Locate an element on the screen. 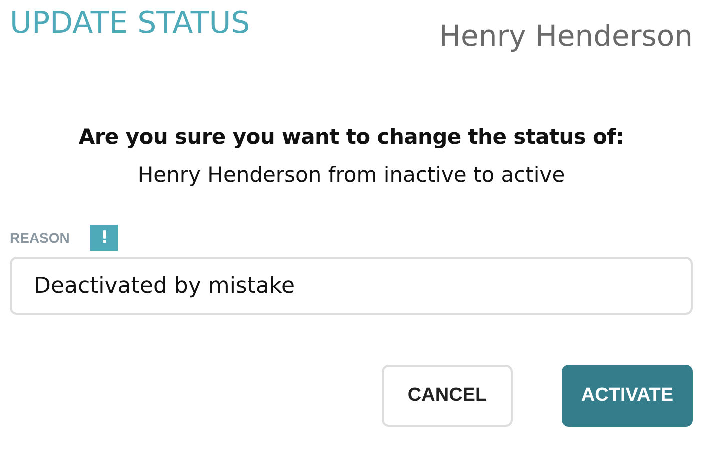 Image resolution: width=710 pixels, height=472 pixels. dialog-title: UPDATE STATUS is located at coordinates (130, 23).